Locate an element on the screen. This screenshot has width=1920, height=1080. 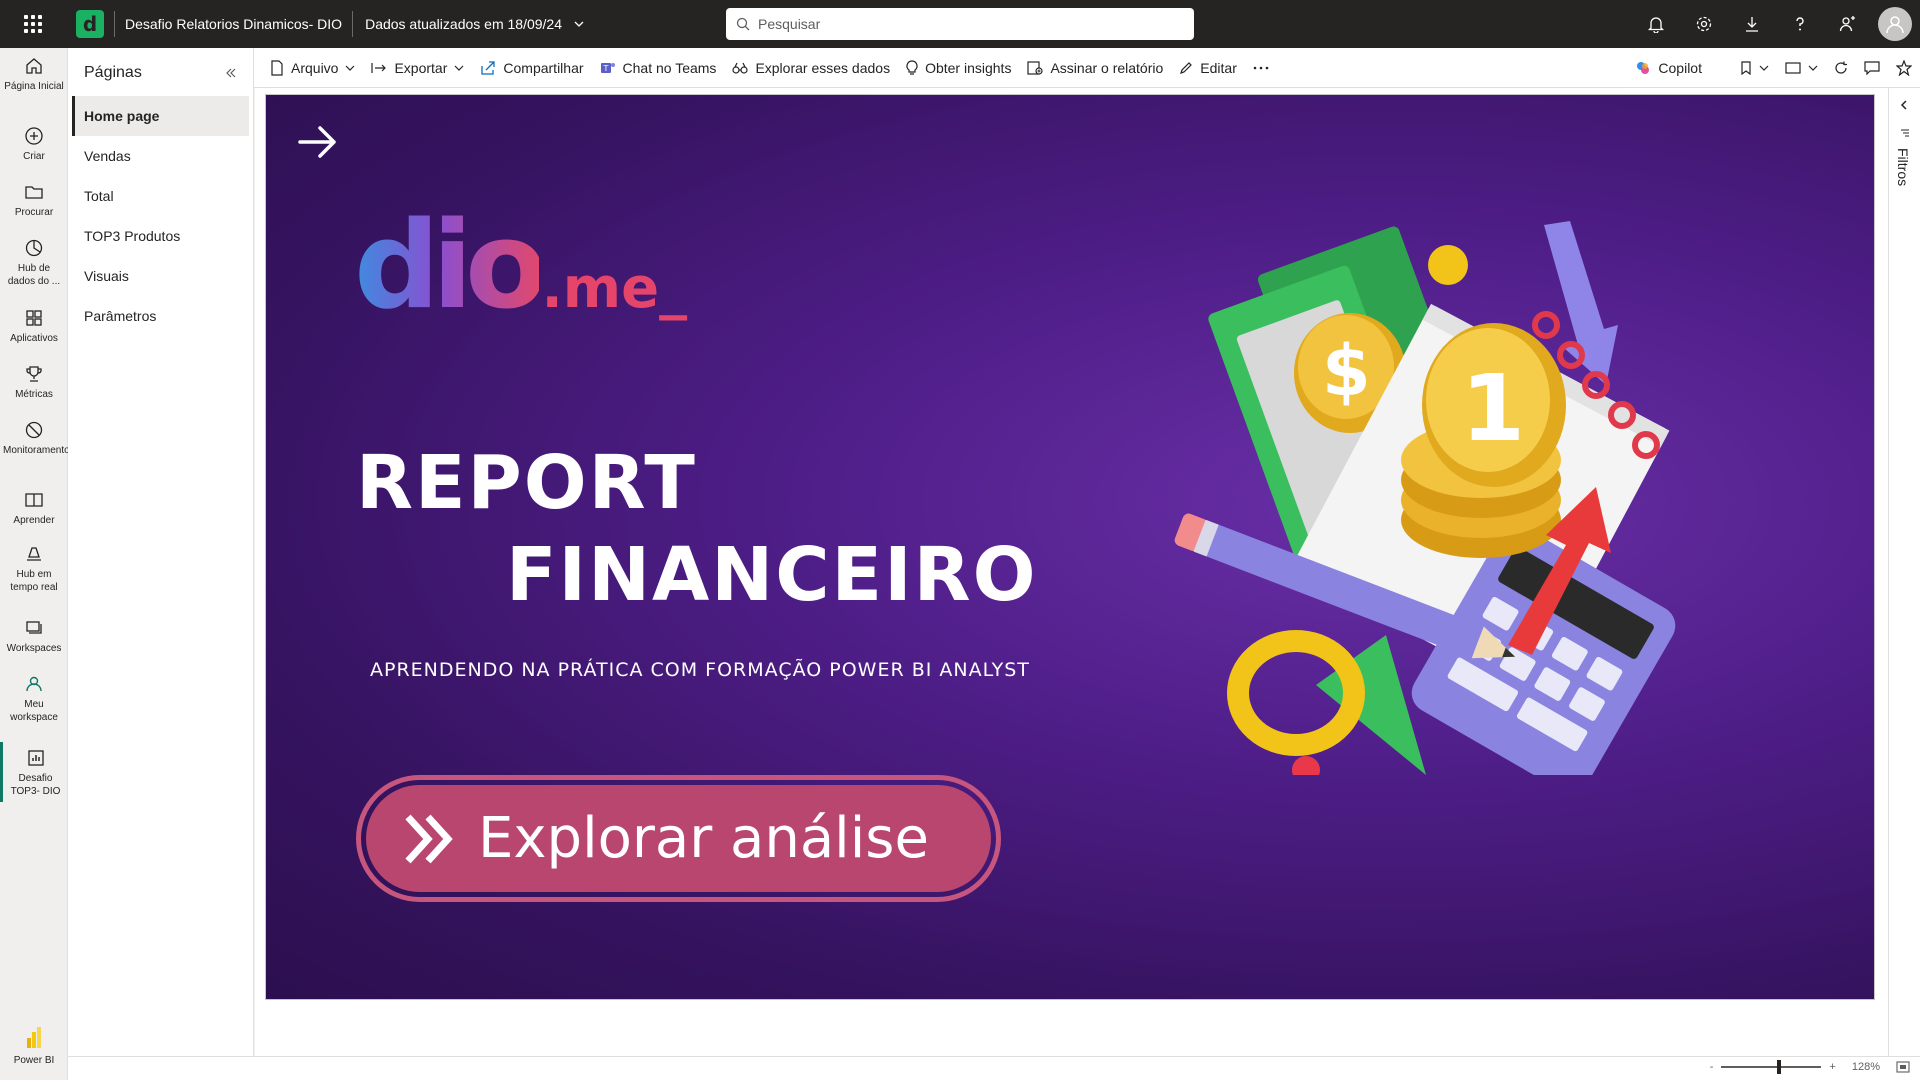
favorite-star-icon is located at coordinates (1904, 68).